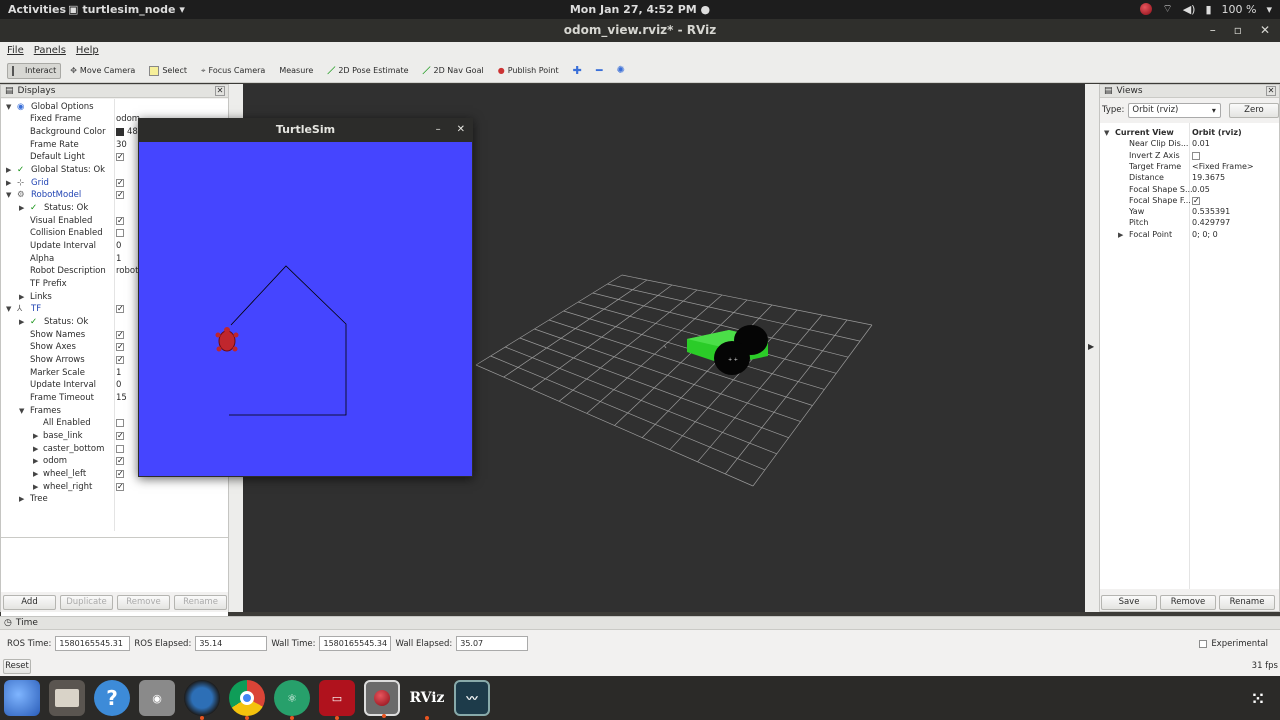 This screenshot has height=720, width=1280. Describe the element at coordinates (34, 70) in the screenshot. I see `tool-interact: Interact` at that location.